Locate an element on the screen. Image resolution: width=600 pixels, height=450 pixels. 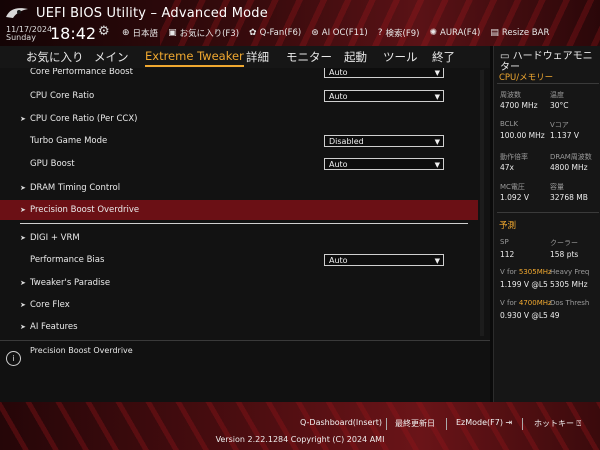
freq-label: 周波数 is located at coordinates (510, 95).